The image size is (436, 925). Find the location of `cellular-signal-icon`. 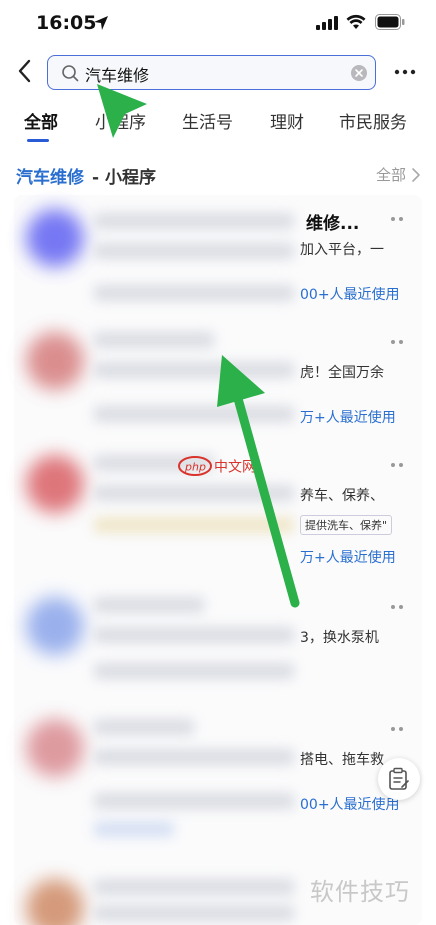

cellular-signal-icon is located at coordinates (327, 23).